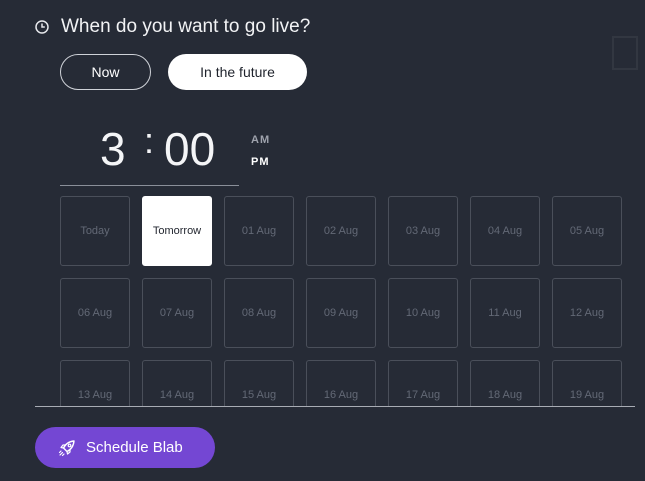  I want to click on schedule-blab-button: Schedule Blab, so click(125, 447).